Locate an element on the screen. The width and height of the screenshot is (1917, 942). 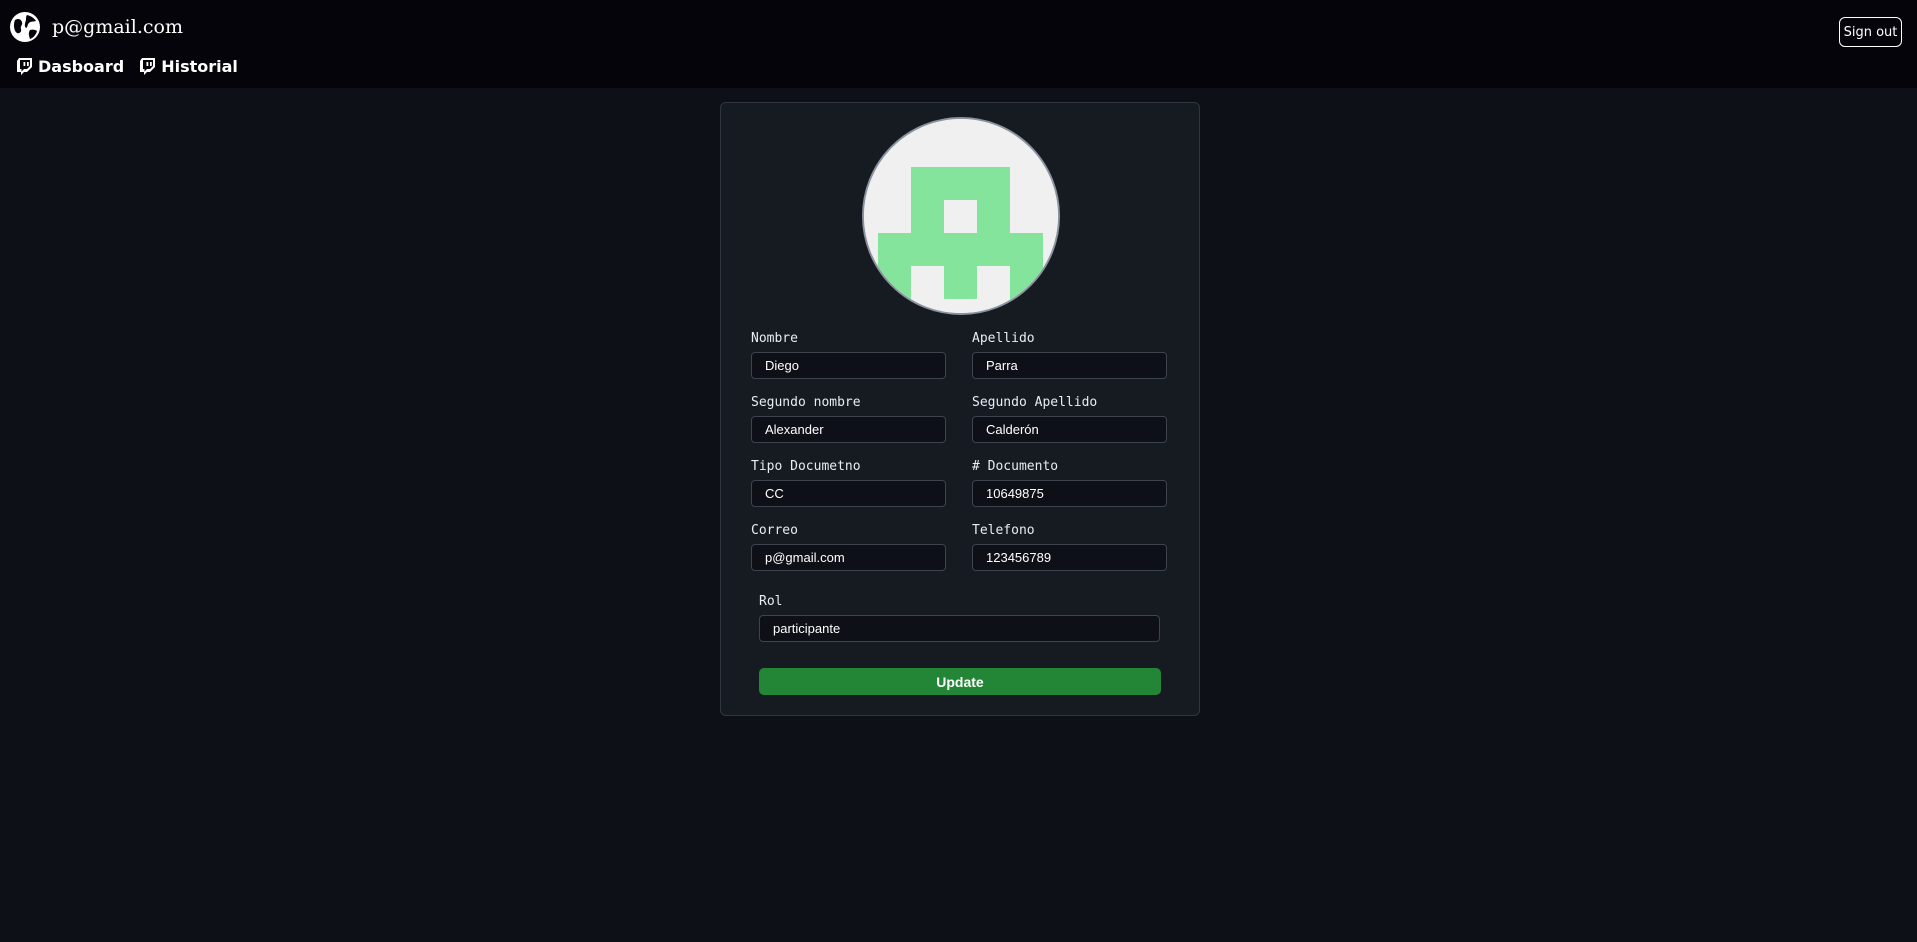
nav-item-historial: Historial is located at coordinates (189, 66).